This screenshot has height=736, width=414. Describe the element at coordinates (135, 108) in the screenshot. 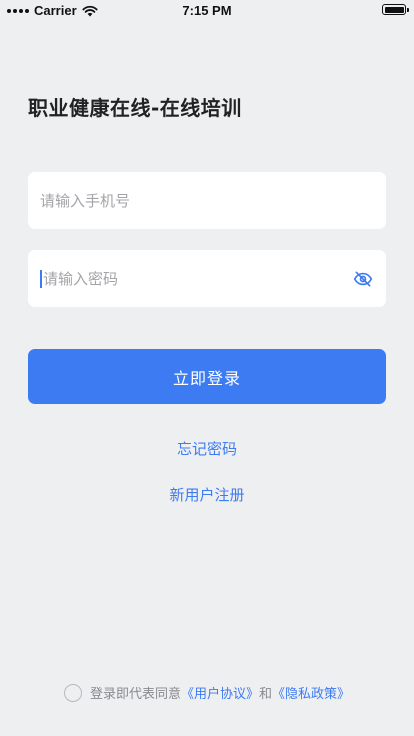

I see `page-title: 职业健康在线-在线培训` at that location.